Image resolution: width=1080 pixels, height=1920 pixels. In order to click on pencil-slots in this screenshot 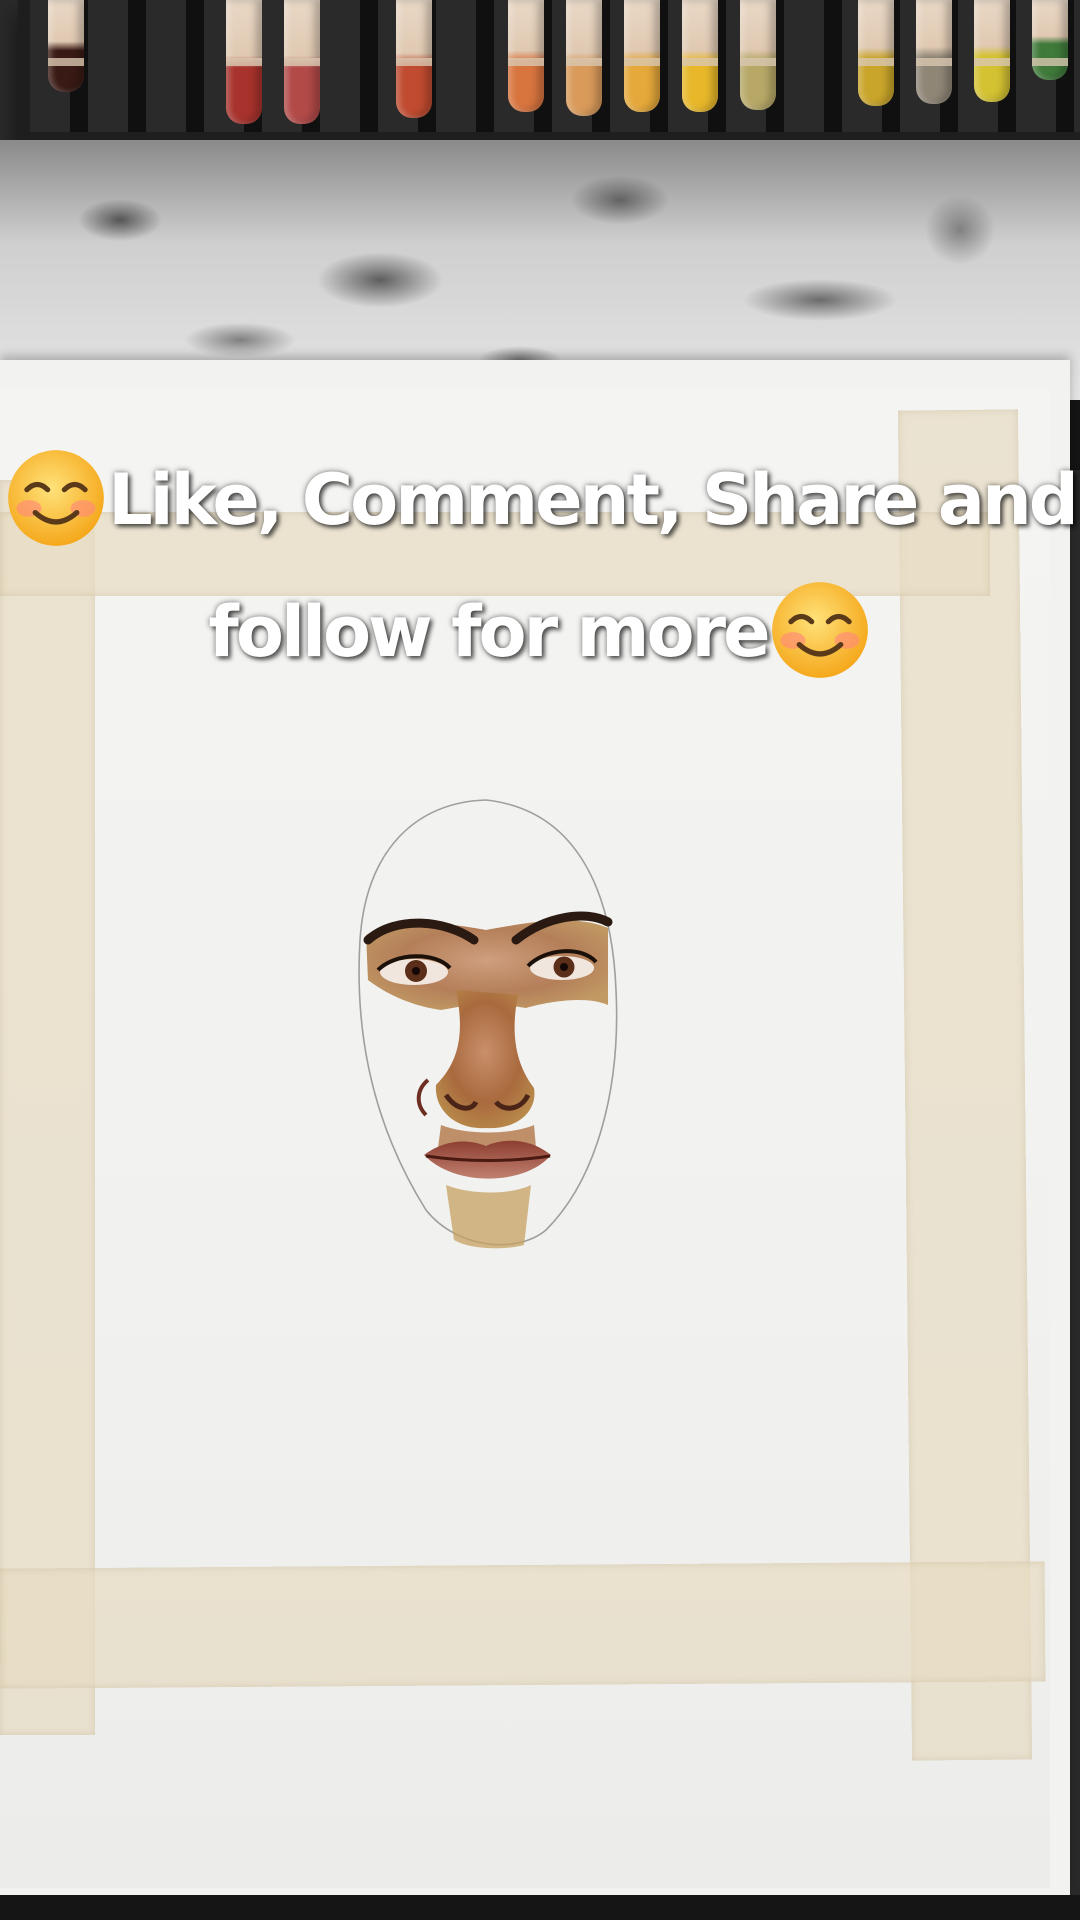, I will do `click(555, 66)`.